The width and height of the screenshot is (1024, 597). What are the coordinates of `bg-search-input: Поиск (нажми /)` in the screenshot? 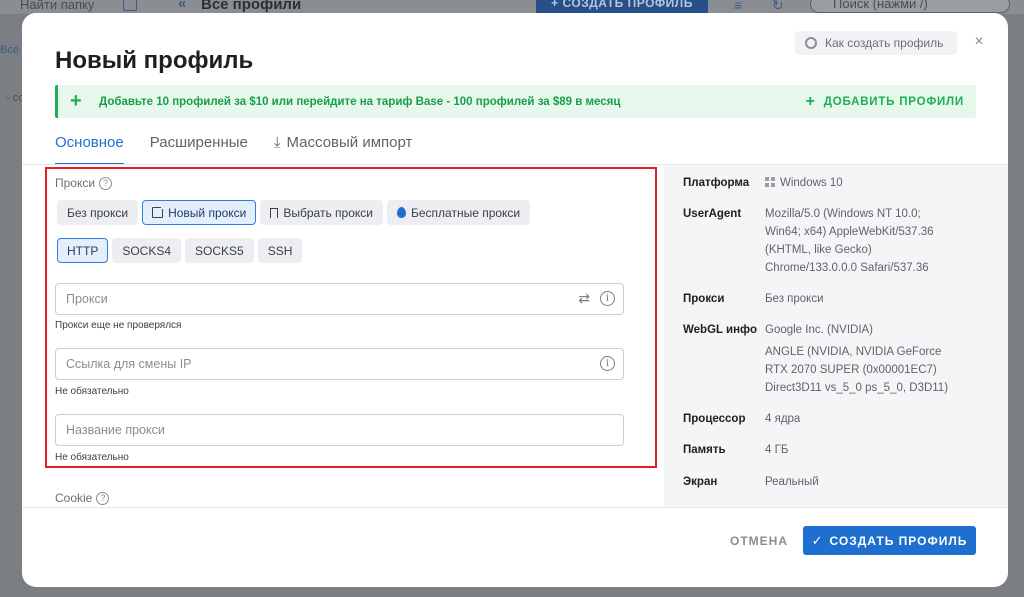 It's located at (910, 6).